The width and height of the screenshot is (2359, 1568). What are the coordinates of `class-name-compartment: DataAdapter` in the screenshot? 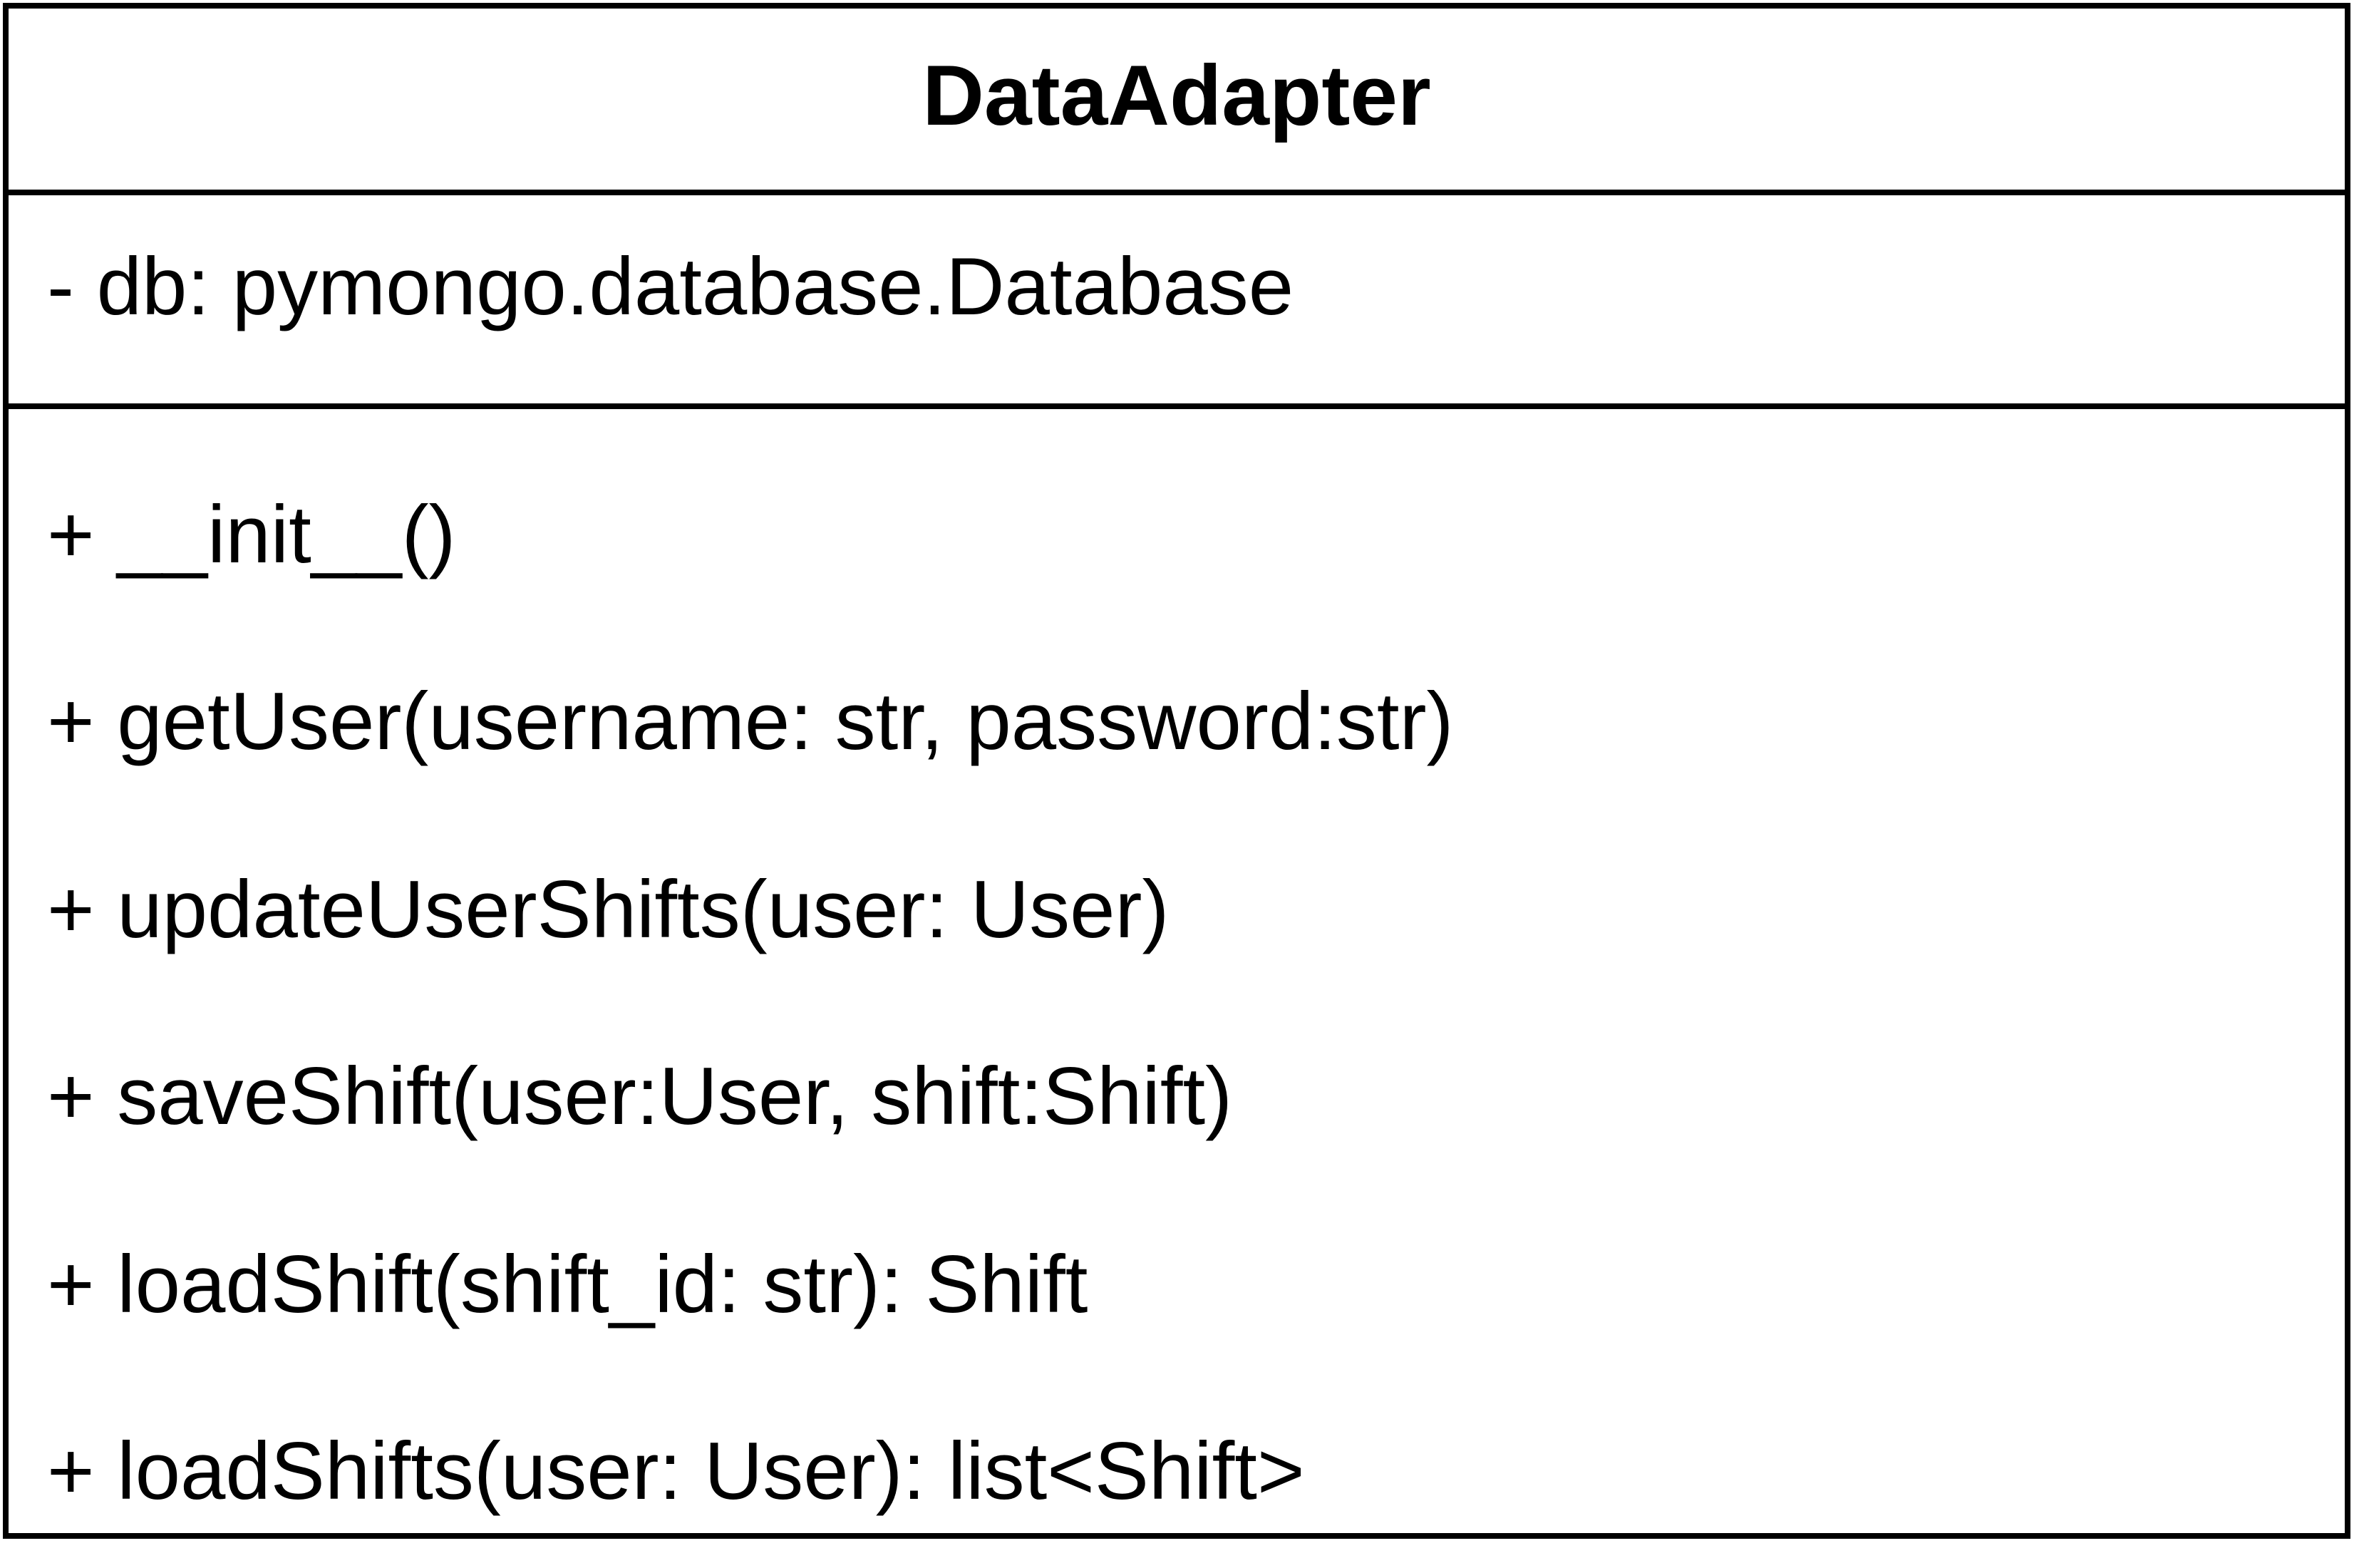 It's located at (1177, 102).